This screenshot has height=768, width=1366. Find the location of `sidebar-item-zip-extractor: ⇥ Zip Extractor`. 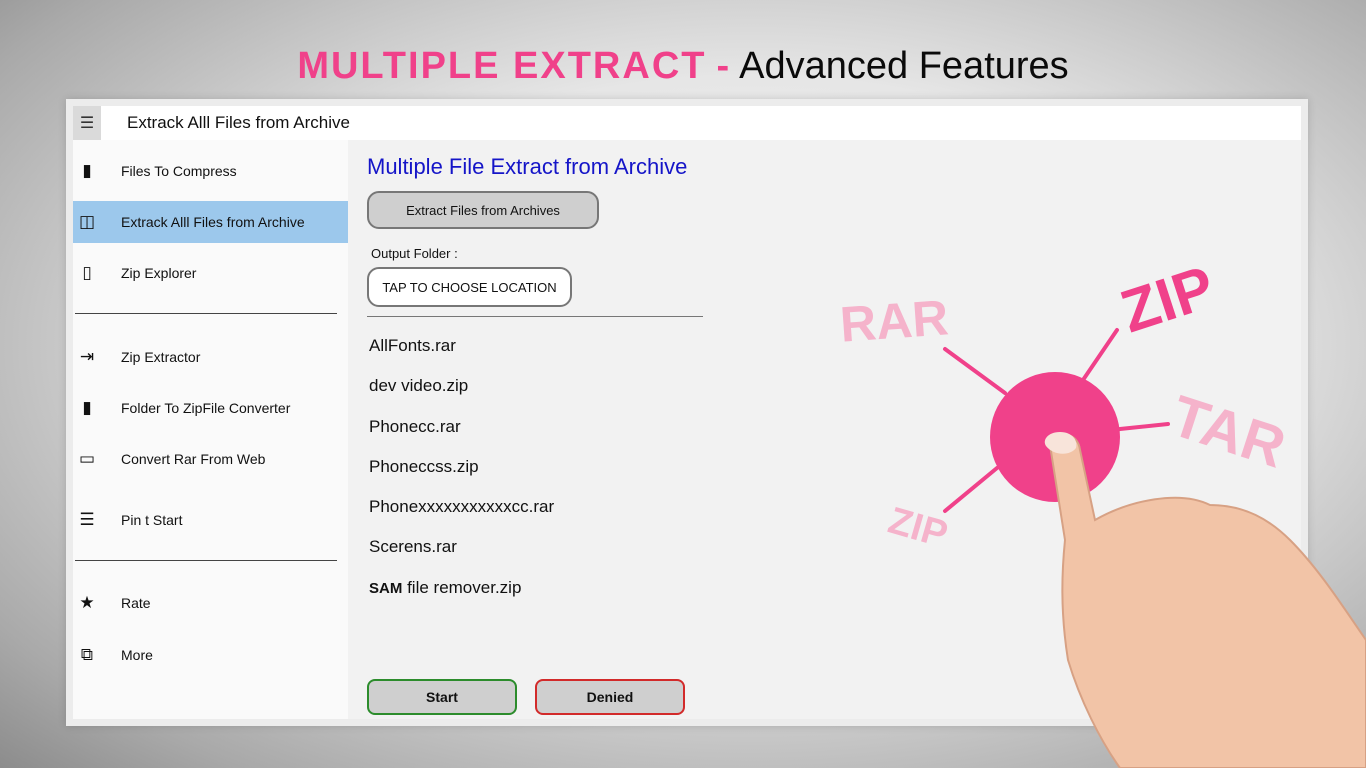

sidebar-item-zip-extractor: ⇥ Zip Extractor is located at coordinates (210, 357).